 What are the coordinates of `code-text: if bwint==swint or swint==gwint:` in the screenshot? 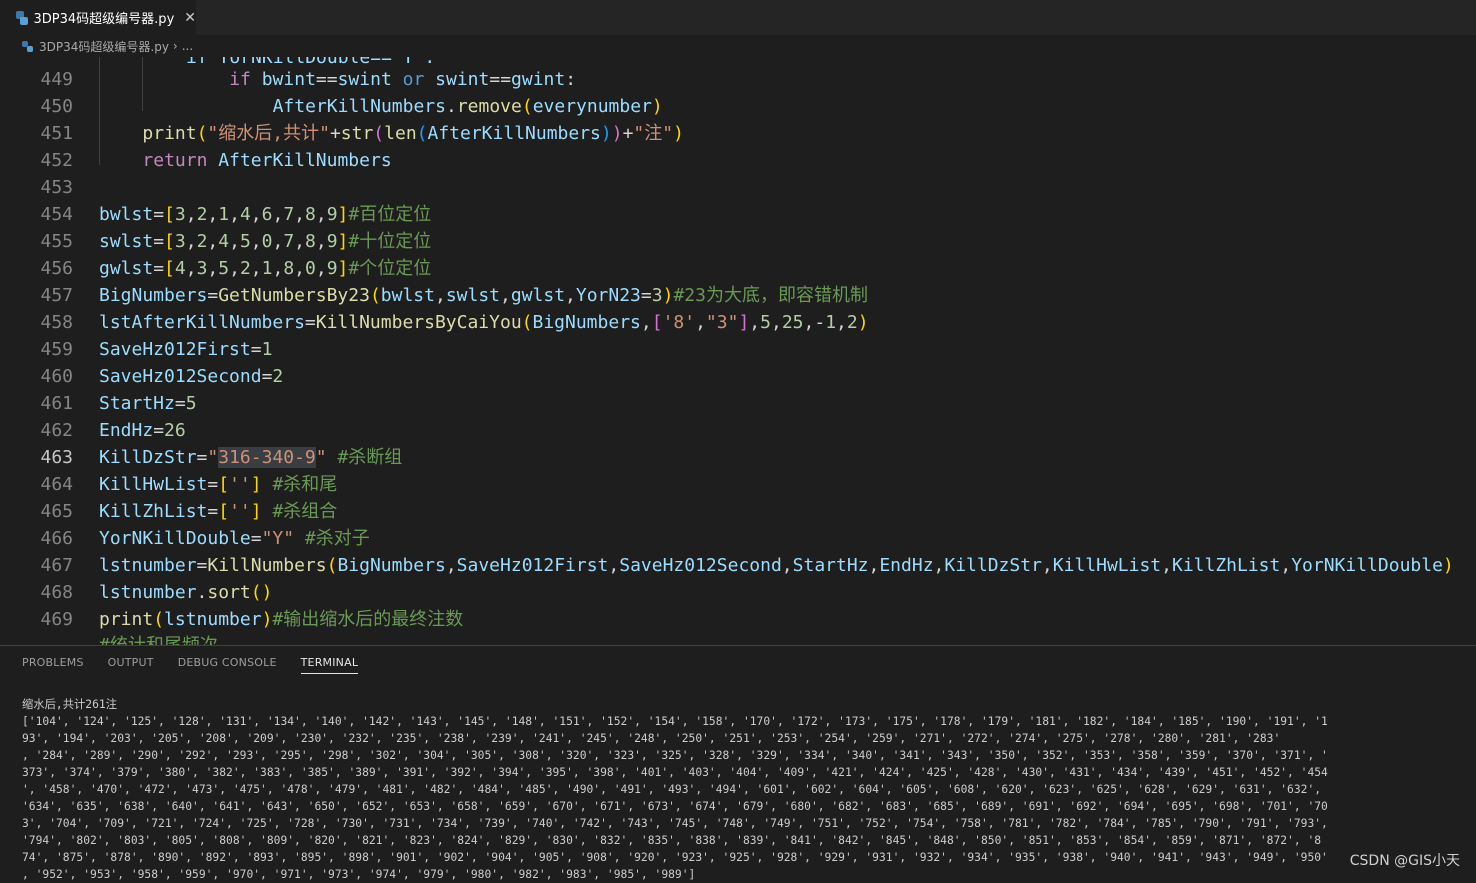 It's located at (403, 79).